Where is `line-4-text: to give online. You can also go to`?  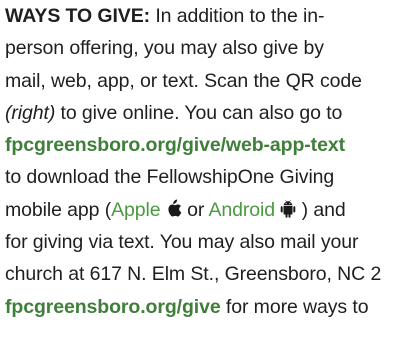
line-4-text: to give online. You can also go to is located at coordinates (199, 112).